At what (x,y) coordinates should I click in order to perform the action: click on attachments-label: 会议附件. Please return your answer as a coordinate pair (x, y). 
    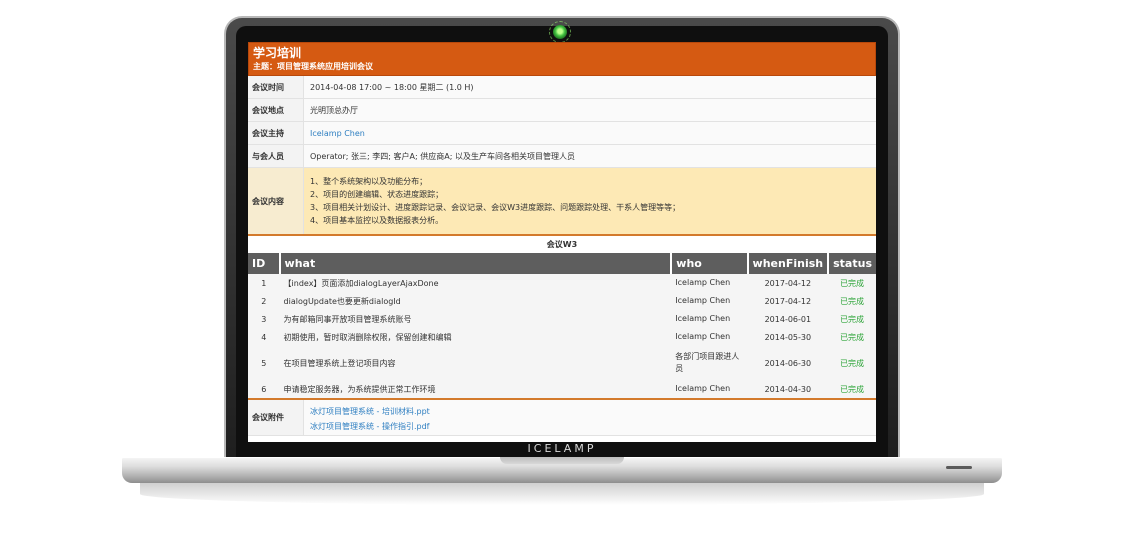
    Looking at the image, I should click on (276, 417).